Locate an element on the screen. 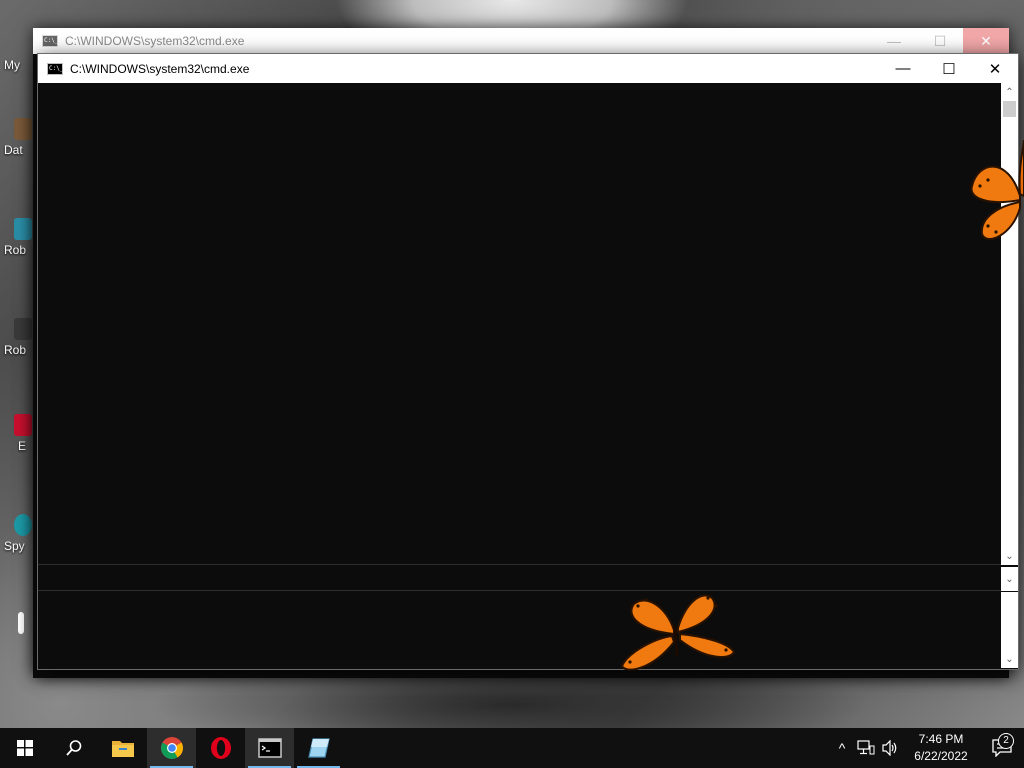 The width and height of the screenshot is (1024, 768). opera-button is located at coordinates (220, 748).